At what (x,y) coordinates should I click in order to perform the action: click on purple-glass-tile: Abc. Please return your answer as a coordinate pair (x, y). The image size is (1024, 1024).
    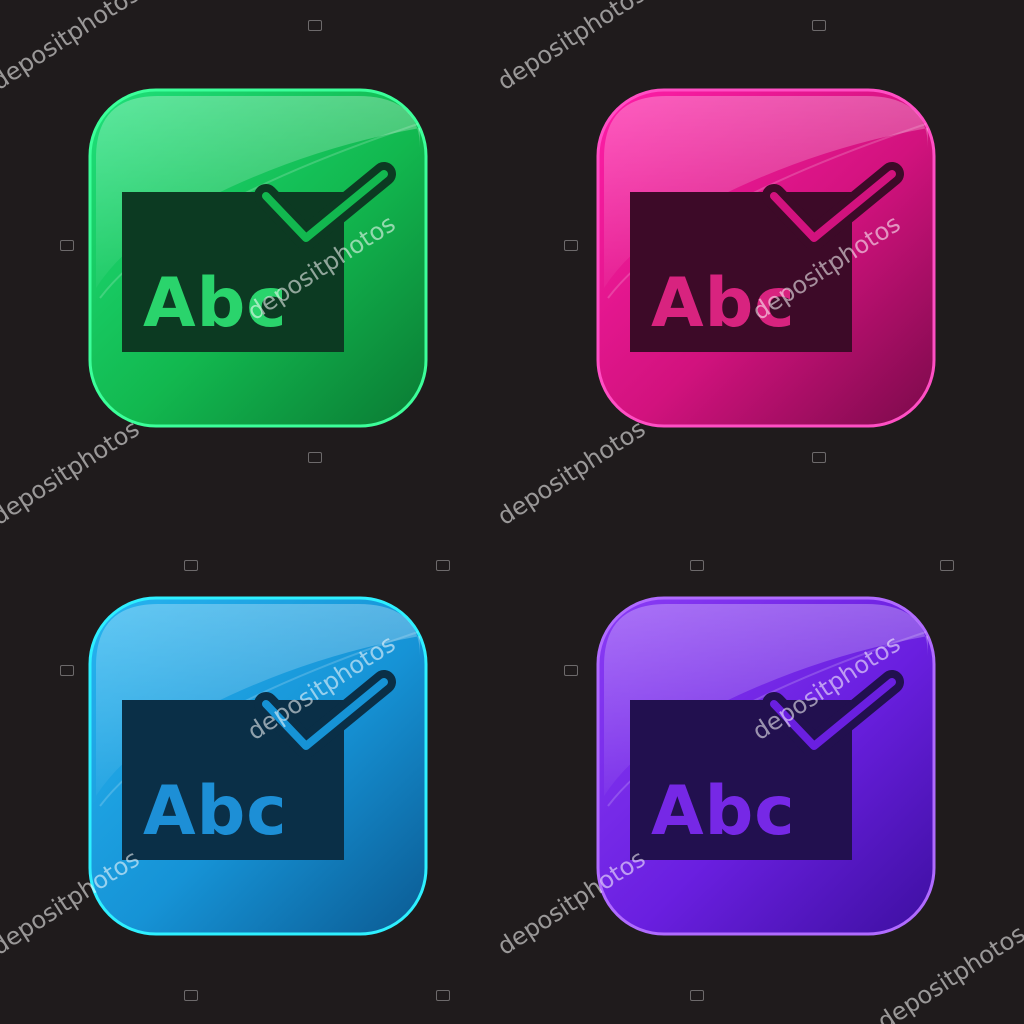
    Looking at the image, I should click on (766, 766).